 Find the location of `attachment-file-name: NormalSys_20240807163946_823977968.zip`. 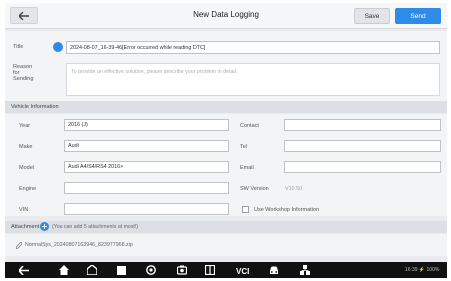

attachment-file-name: NormalSys_20240807163946_823977968.zip is located at coordinates (79, 245).